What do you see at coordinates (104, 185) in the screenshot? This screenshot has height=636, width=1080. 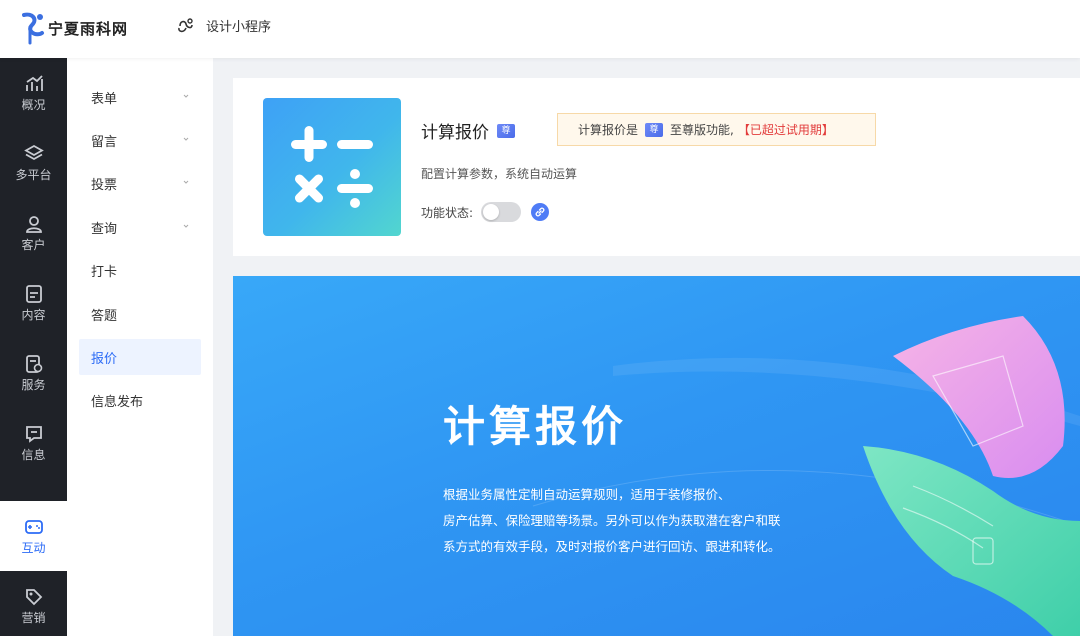 I see `submenu-item-label: 投票` at bounding box center [104, 185].